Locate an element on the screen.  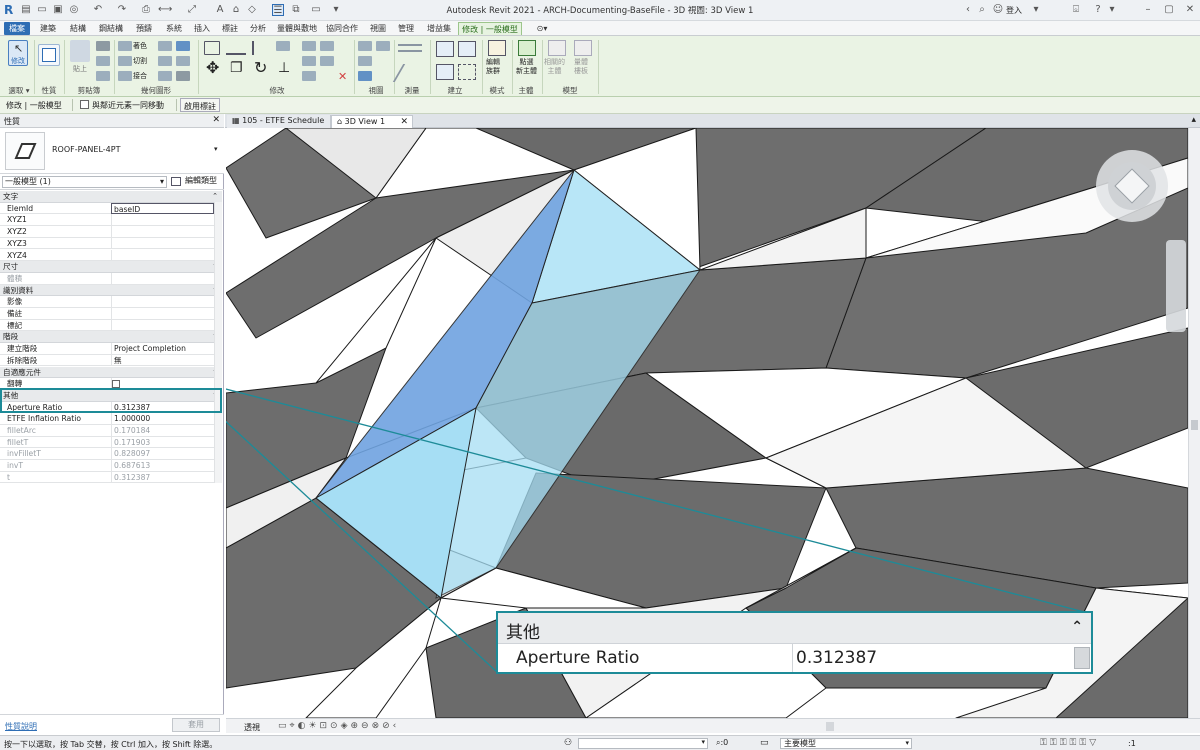
sign-in-label: 登入 is located at coordinates (1014, 10).